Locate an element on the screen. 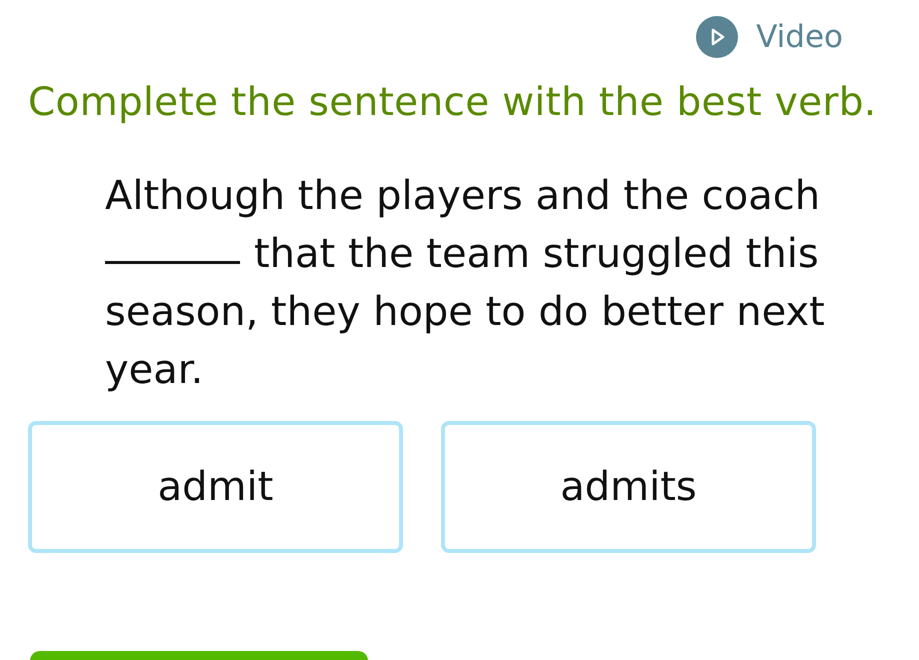 The height and width of the screenshot is (660, 919). instruction-heading: Complete the sentence with the best verb. is located at coordinates (453, 102).